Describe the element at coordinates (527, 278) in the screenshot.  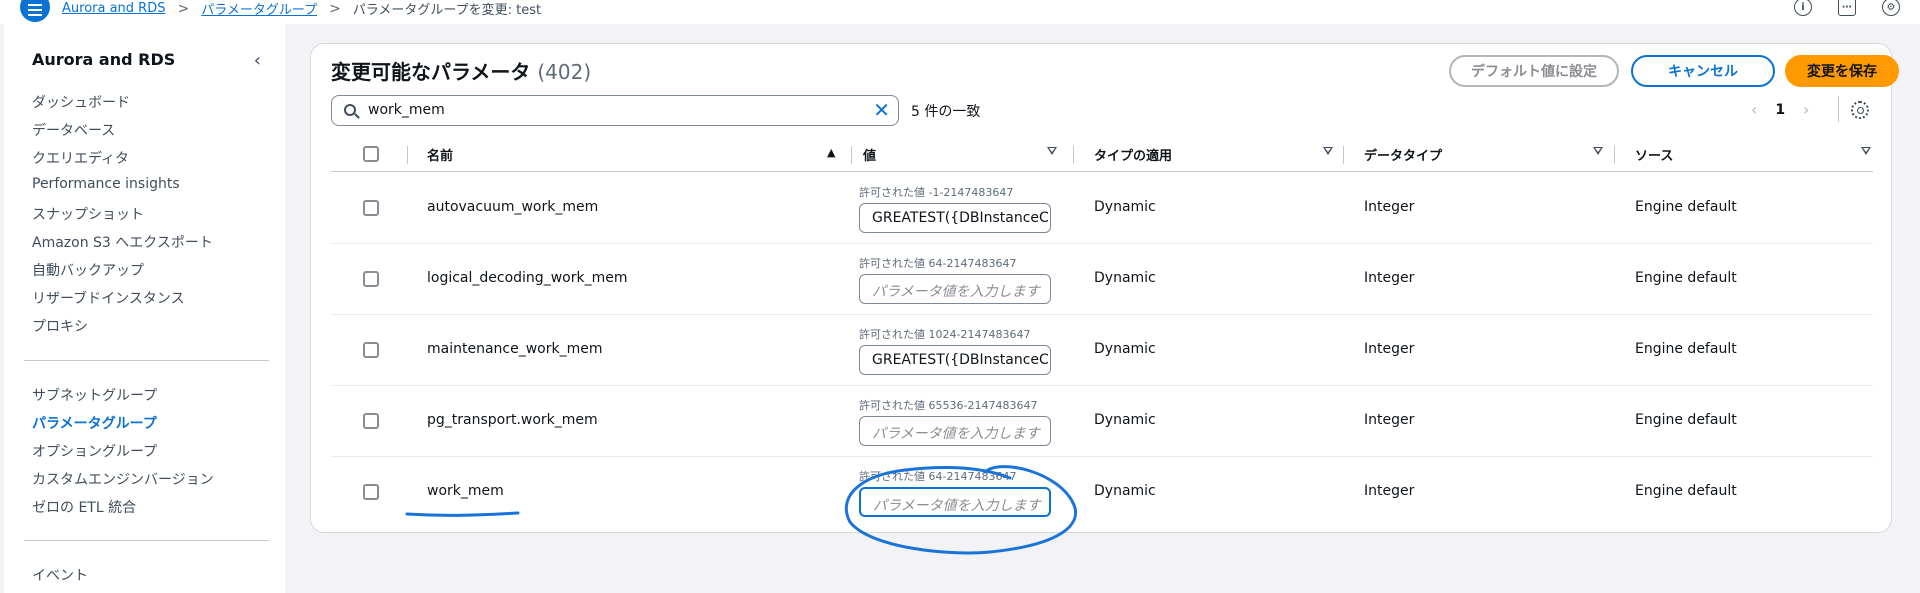
I see `parameter-name: logical_decoding_work_mem` at that location.